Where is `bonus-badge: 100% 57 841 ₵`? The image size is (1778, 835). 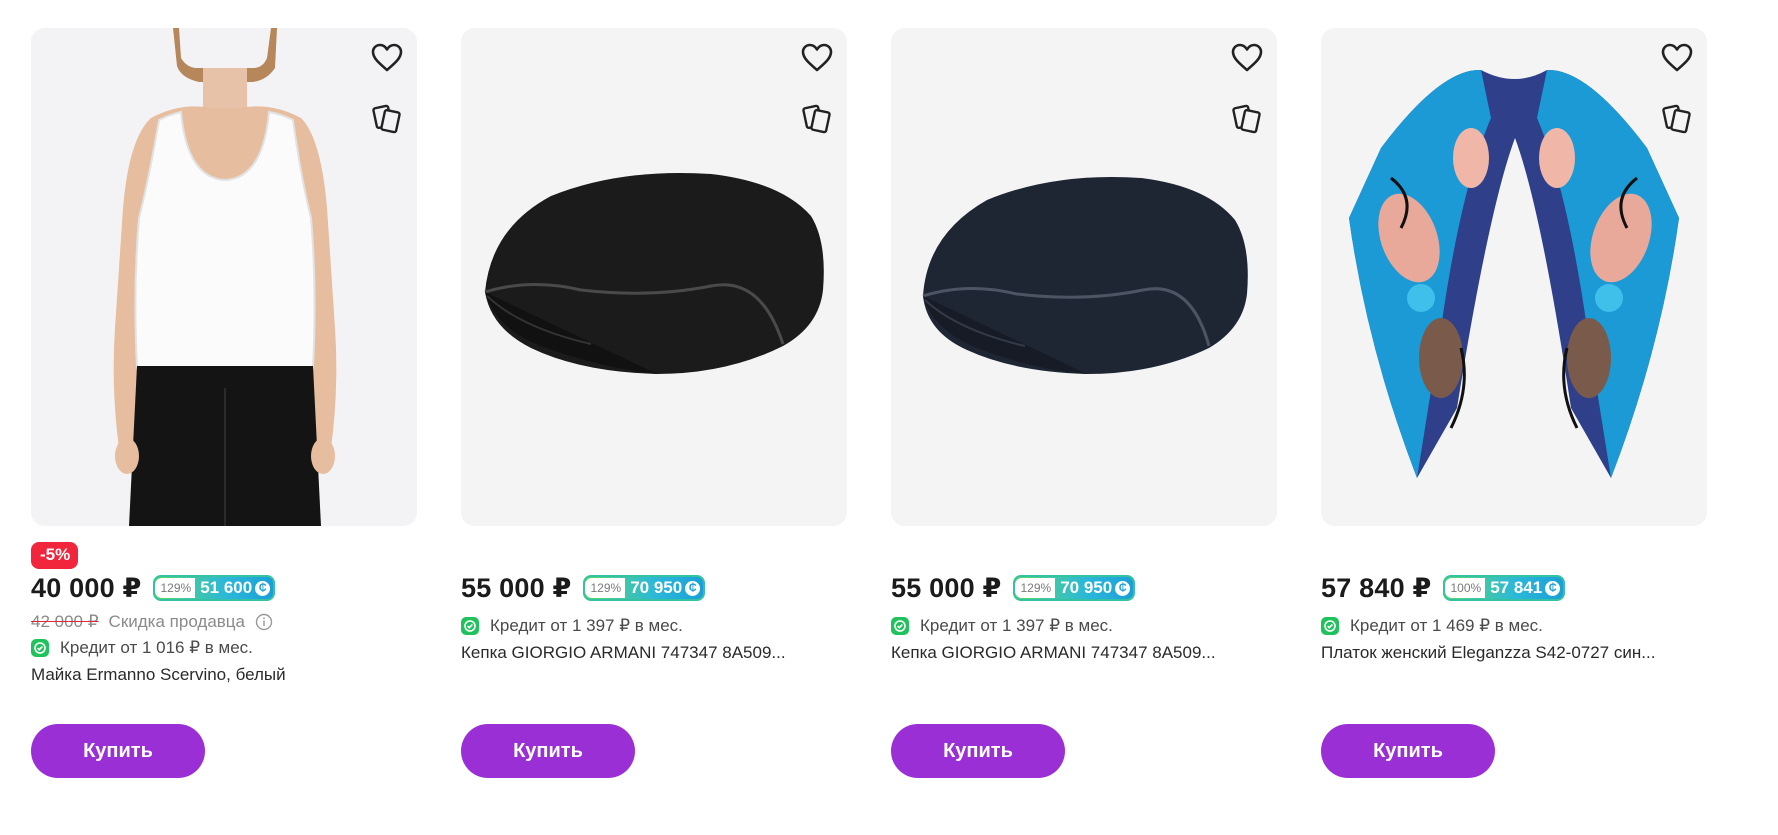 bonus-badge: 100% 57 841 ₵ is located at coordinates (1504, 588).